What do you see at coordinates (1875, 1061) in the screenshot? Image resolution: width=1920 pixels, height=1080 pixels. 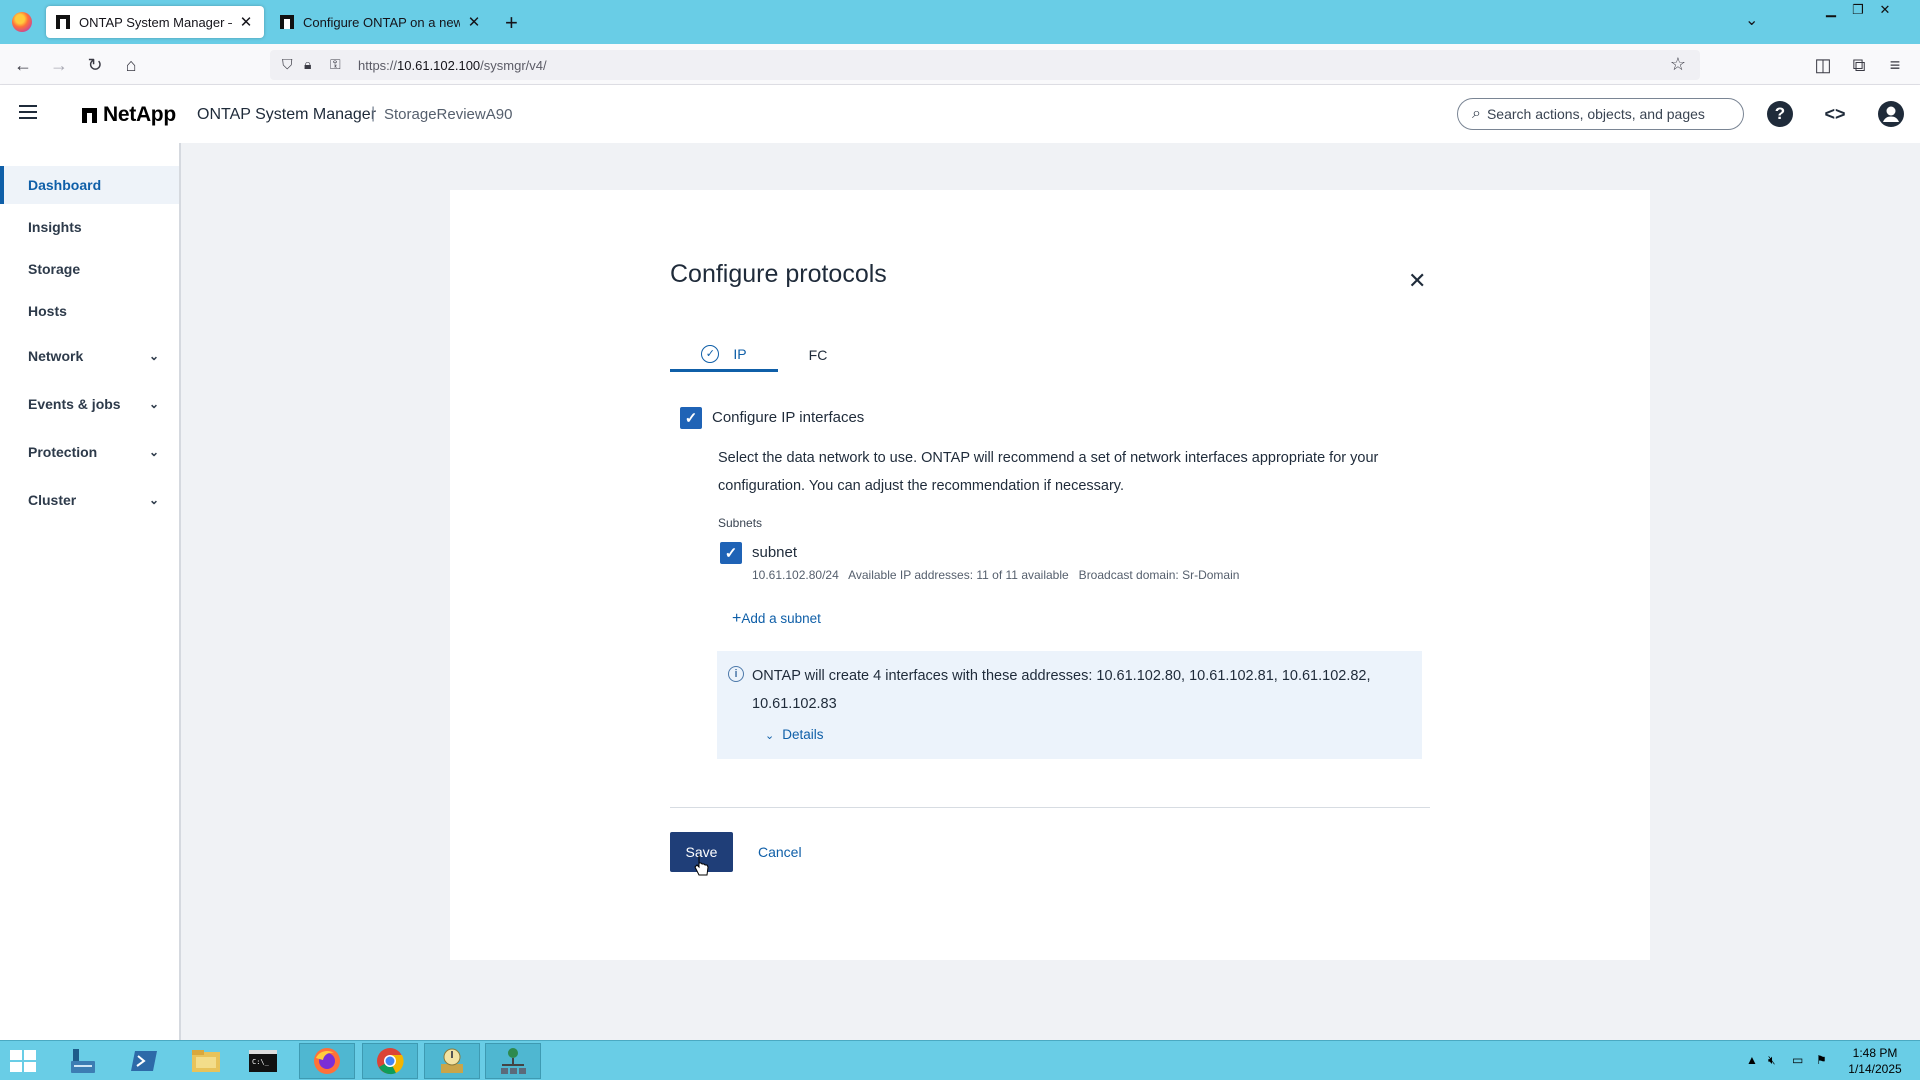 I see `taskbar-clock: 1:48 PM 1/14/2025` at bounding box center [1875, 1061].